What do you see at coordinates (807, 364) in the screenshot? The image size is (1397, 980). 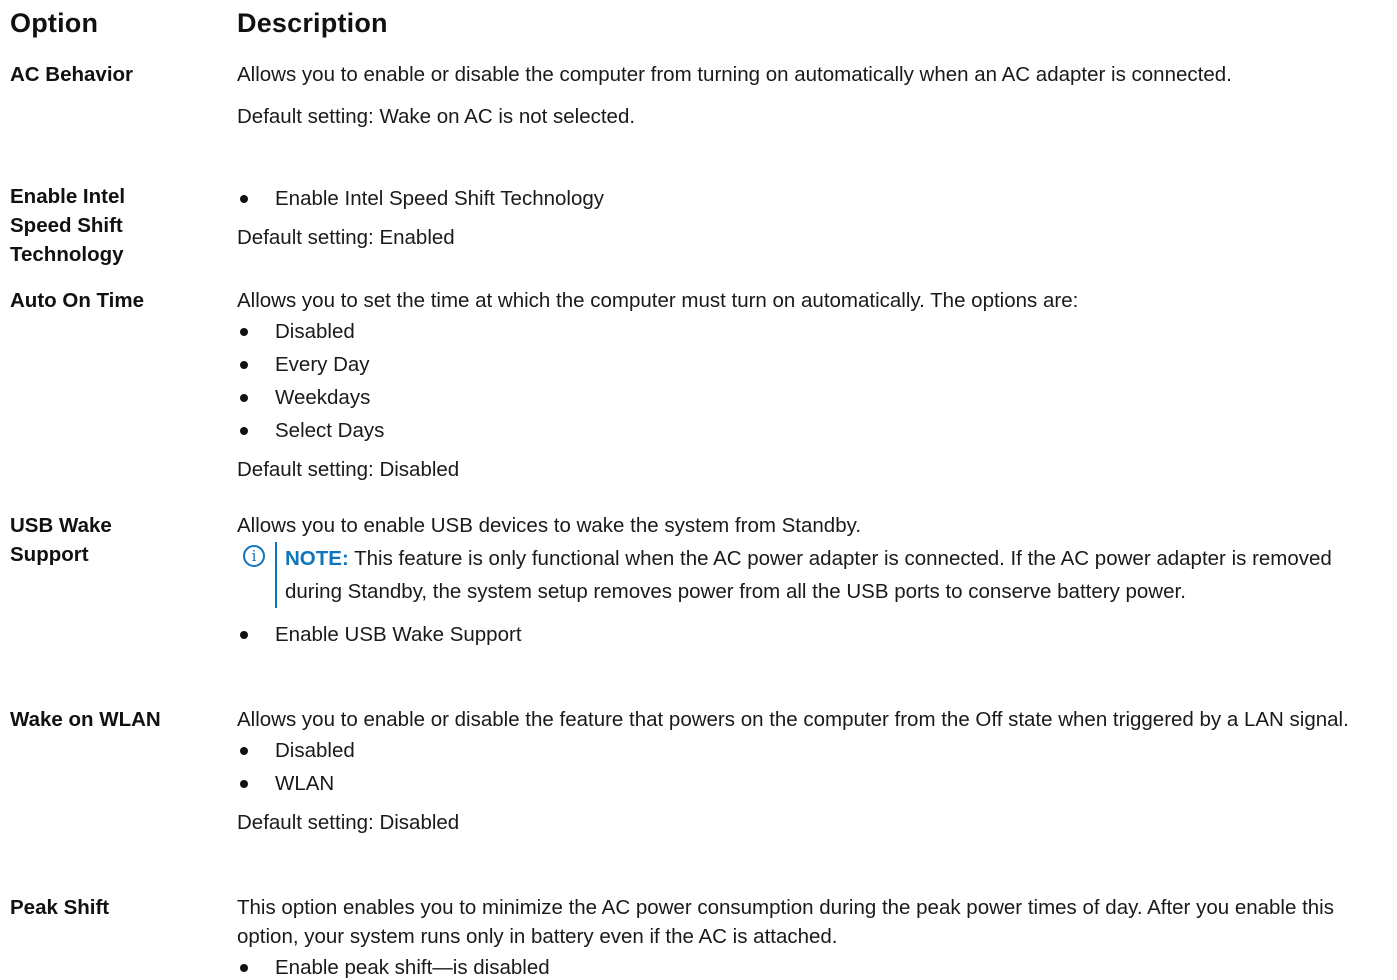 I see `list-item: Every Day` at bounding box center [807, 364].